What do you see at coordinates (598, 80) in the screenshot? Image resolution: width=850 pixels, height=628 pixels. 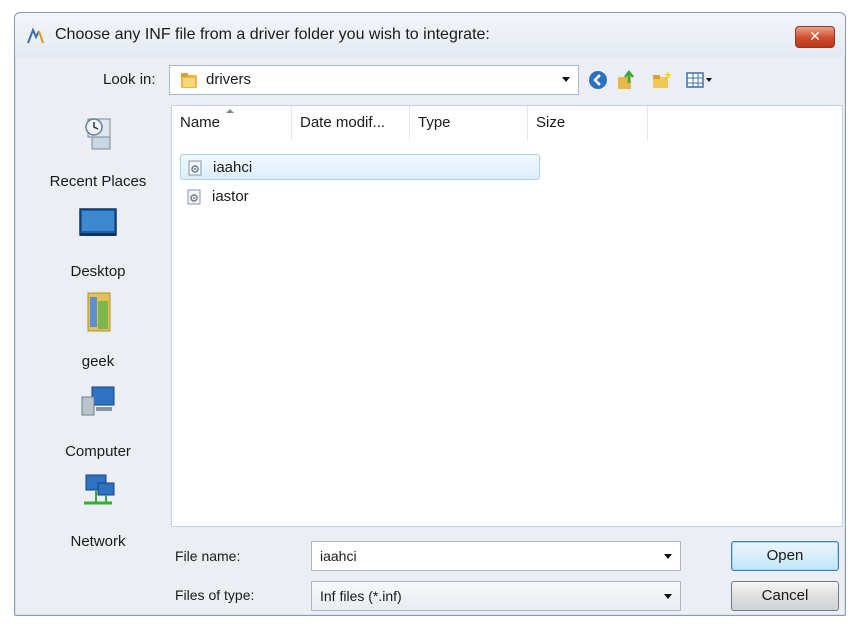 I see `back-icon` at bounding box center [598, 80].